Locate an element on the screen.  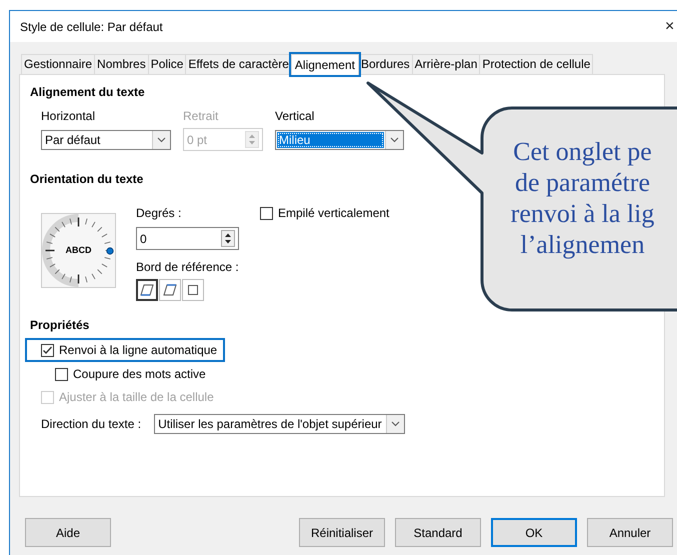
dialog-button: Réinitialiser is located at coordinates (342, 532).